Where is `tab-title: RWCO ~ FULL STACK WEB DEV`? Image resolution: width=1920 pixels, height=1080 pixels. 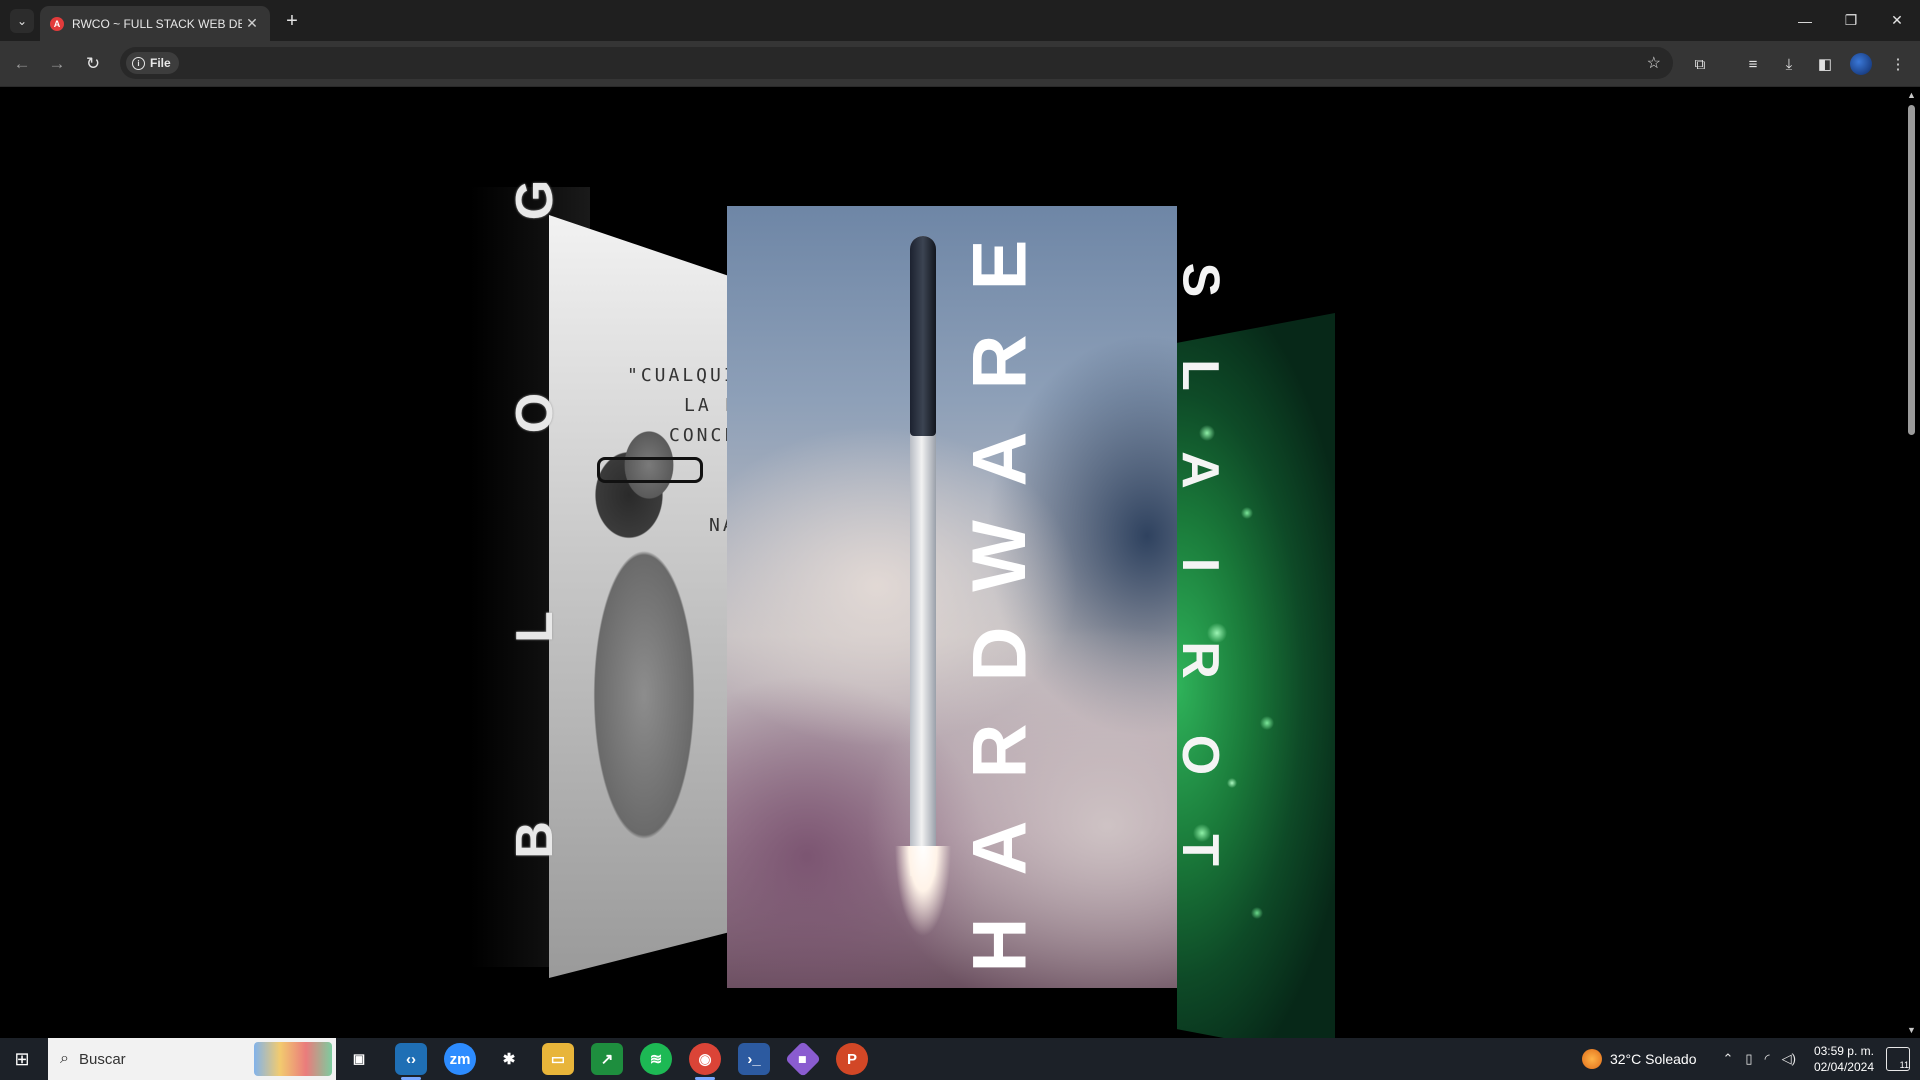
tab-title: RWCO ~ FULL STACK WEB DEV is located at coordinates (157, 23).